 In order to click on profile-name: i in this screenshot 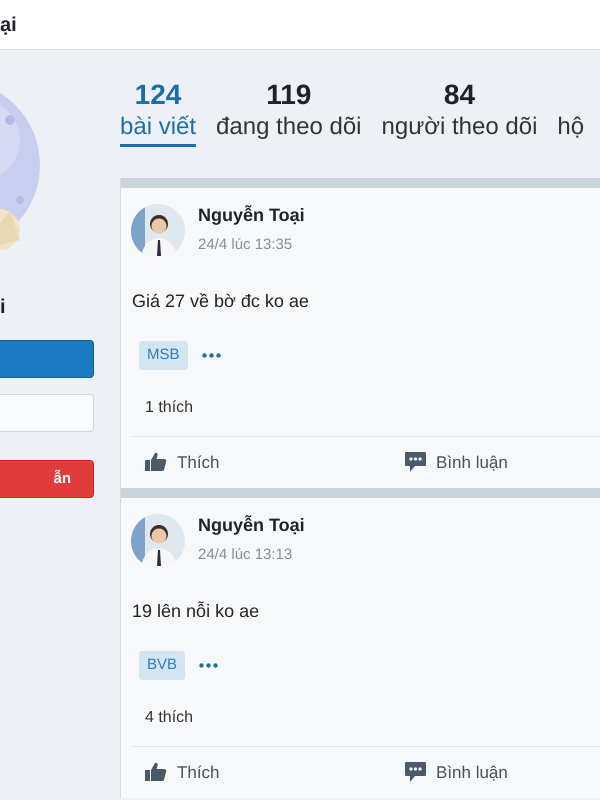, I will do `click(3, 307)`.